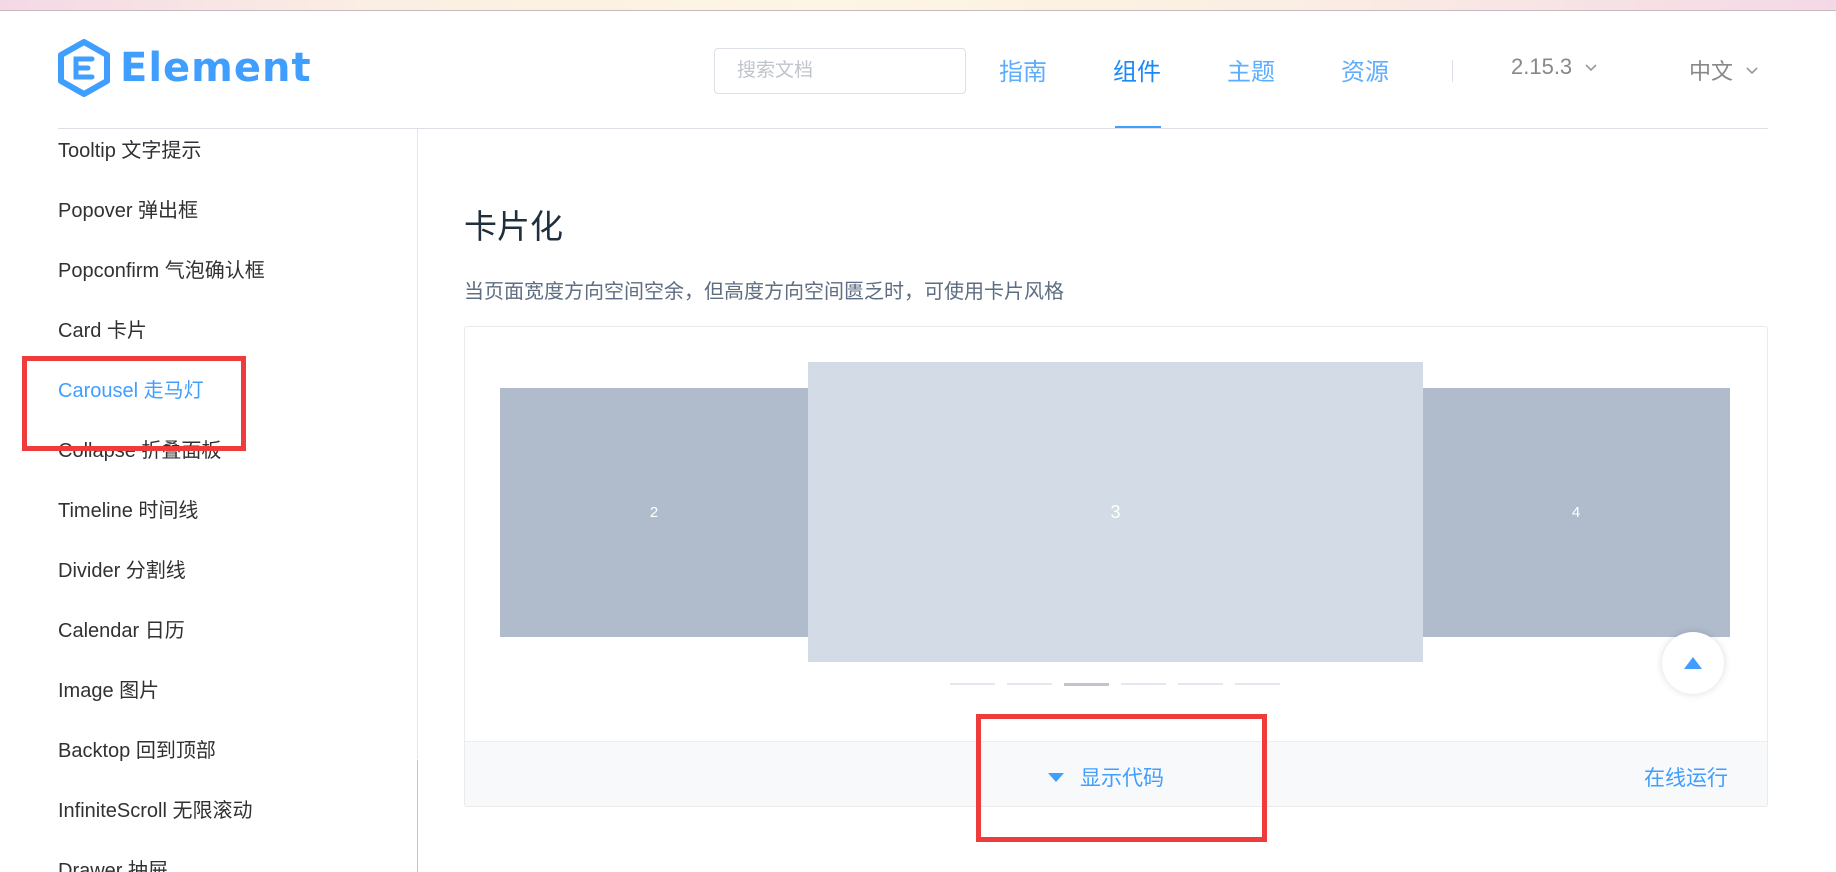  What do you see at coordinates (113, 863) in the screenshot?
I see `sidebar-item-drawer: Drawer 抽屉` at bounding box center [113, 863].